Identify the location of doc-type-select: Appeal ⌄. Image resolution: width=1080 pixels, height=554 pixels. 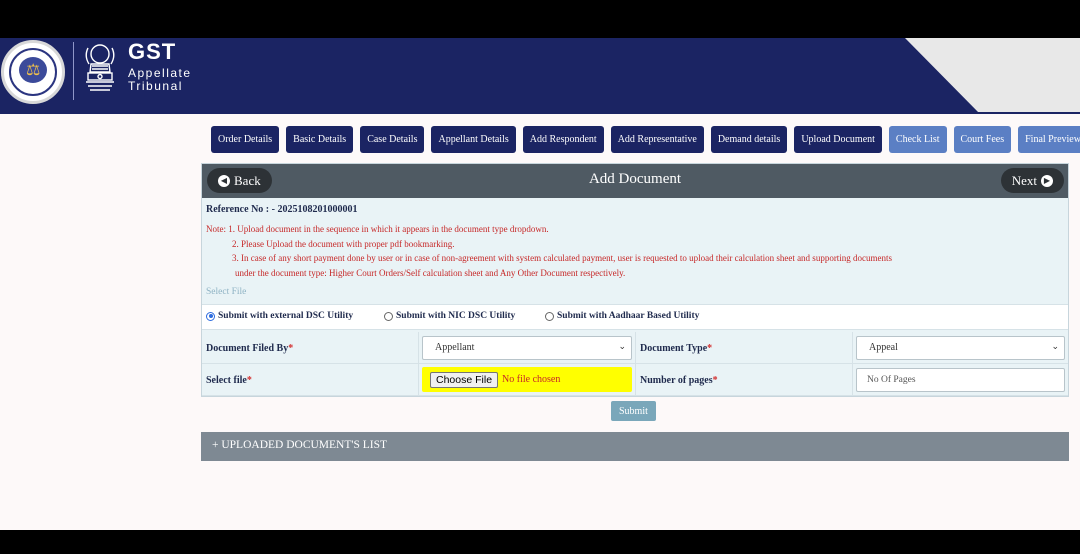
(960, 348).